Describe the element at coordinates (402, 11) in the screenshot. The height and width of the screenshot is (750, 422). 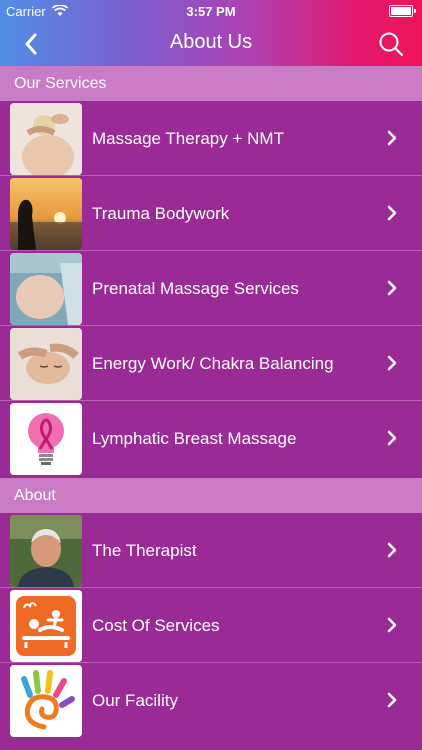
I see `battery-icon` at that location.